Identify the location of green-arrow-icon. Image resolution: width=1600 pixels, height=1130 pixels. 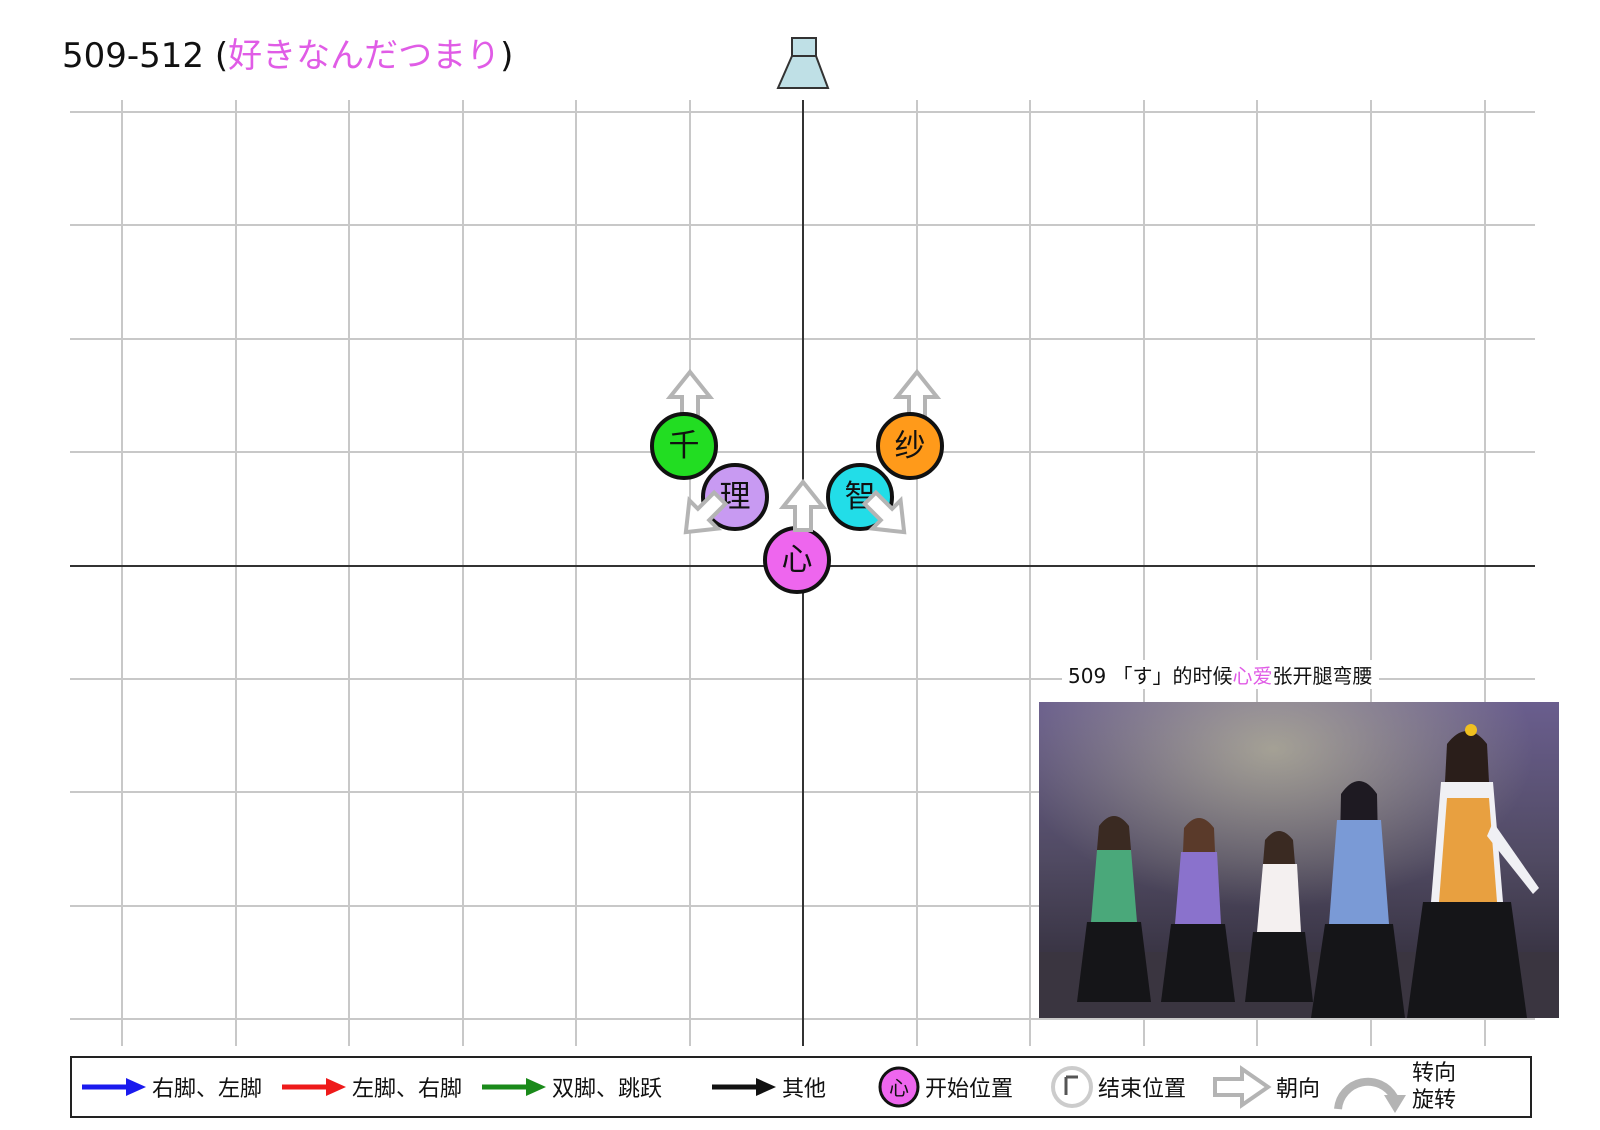
(514, 1087).